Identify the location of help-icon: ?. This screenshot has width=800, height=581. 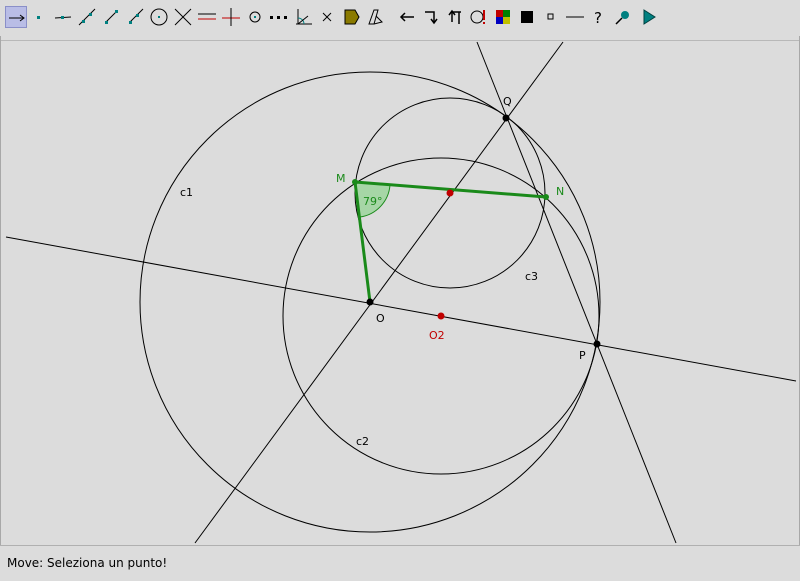
(599, 17).